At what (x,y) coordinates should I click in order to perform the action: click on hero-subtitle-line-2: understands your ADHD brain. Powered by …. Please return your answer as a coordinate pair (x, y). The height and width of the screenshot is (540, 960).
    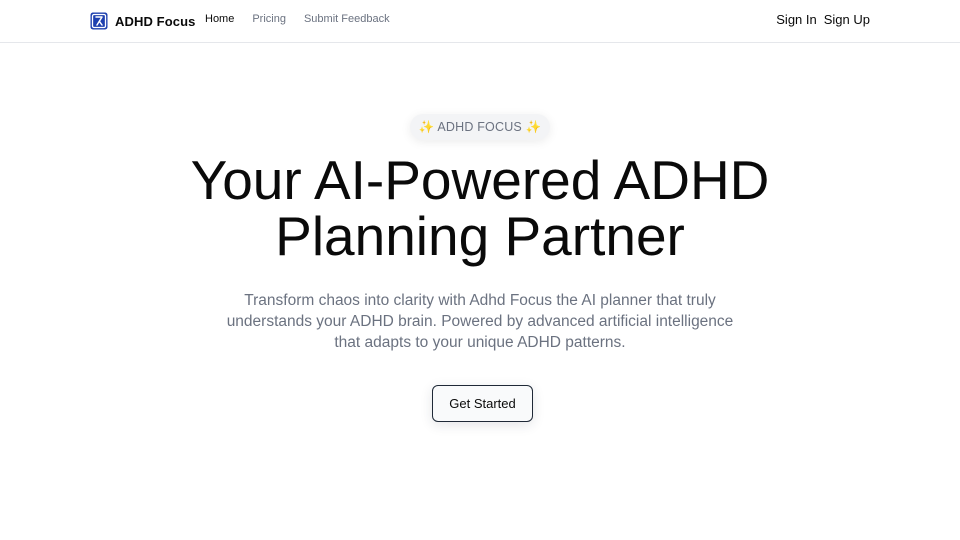
    Looking at the image, I should click on (480, 321).